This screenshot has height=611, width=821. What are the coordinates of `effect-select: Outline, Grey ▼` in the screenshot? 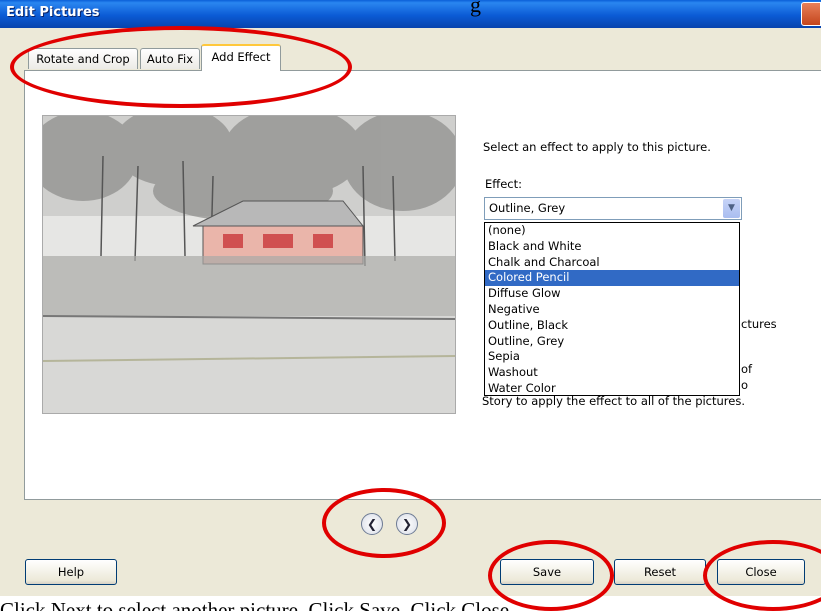 It's located at (613, 208).